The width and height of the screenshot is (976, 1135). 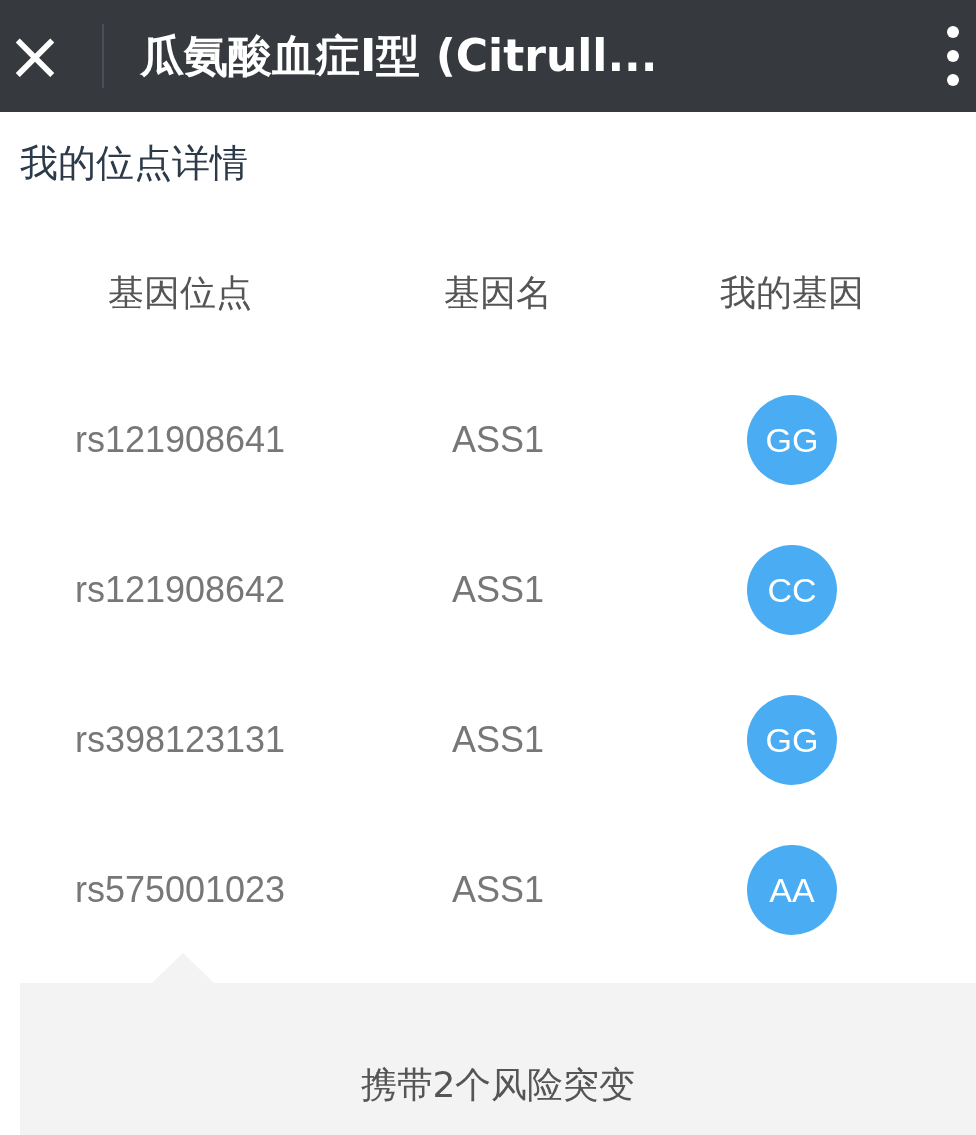 What do you see at coordinates (180, 292) in the screenshot?
I see `column-header: 基因位点` at bounding box center [180, 292].